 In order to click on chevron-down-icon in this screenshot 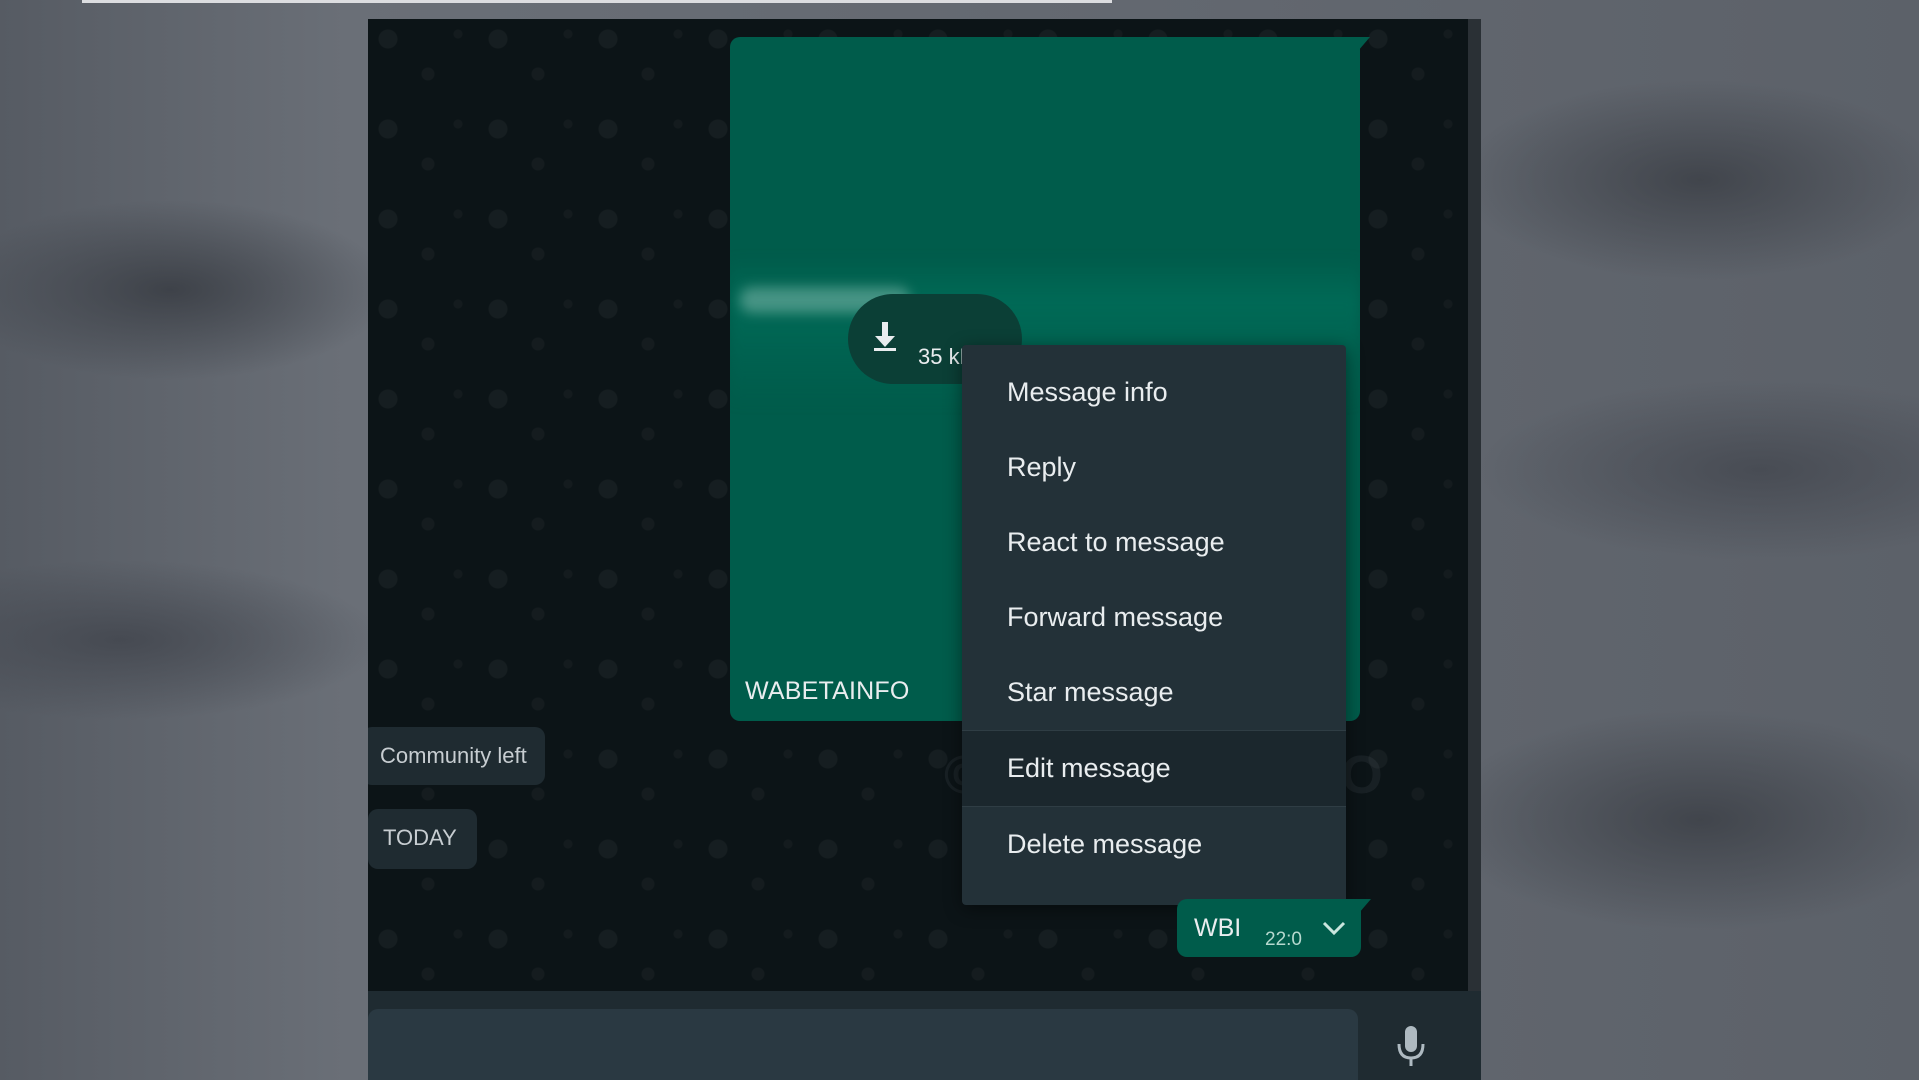, I will do `click(1334, 928)`.